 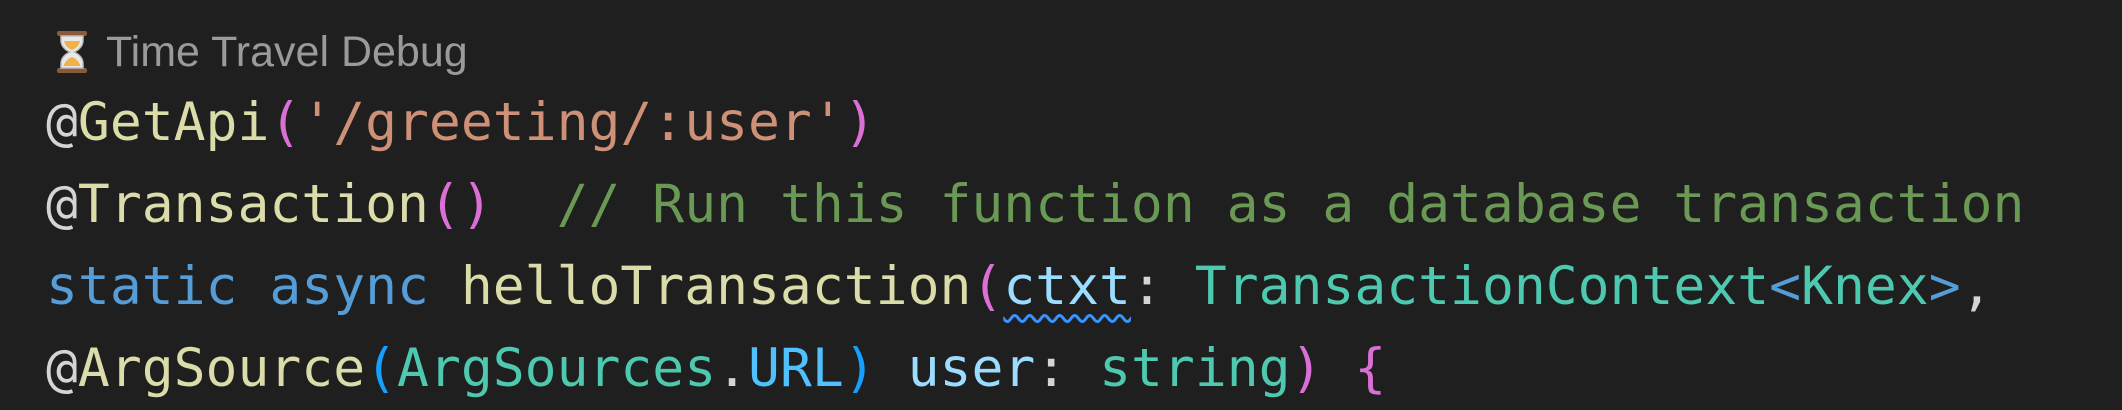 I want to click on enum-member: URL, so click(x=796, y=368).